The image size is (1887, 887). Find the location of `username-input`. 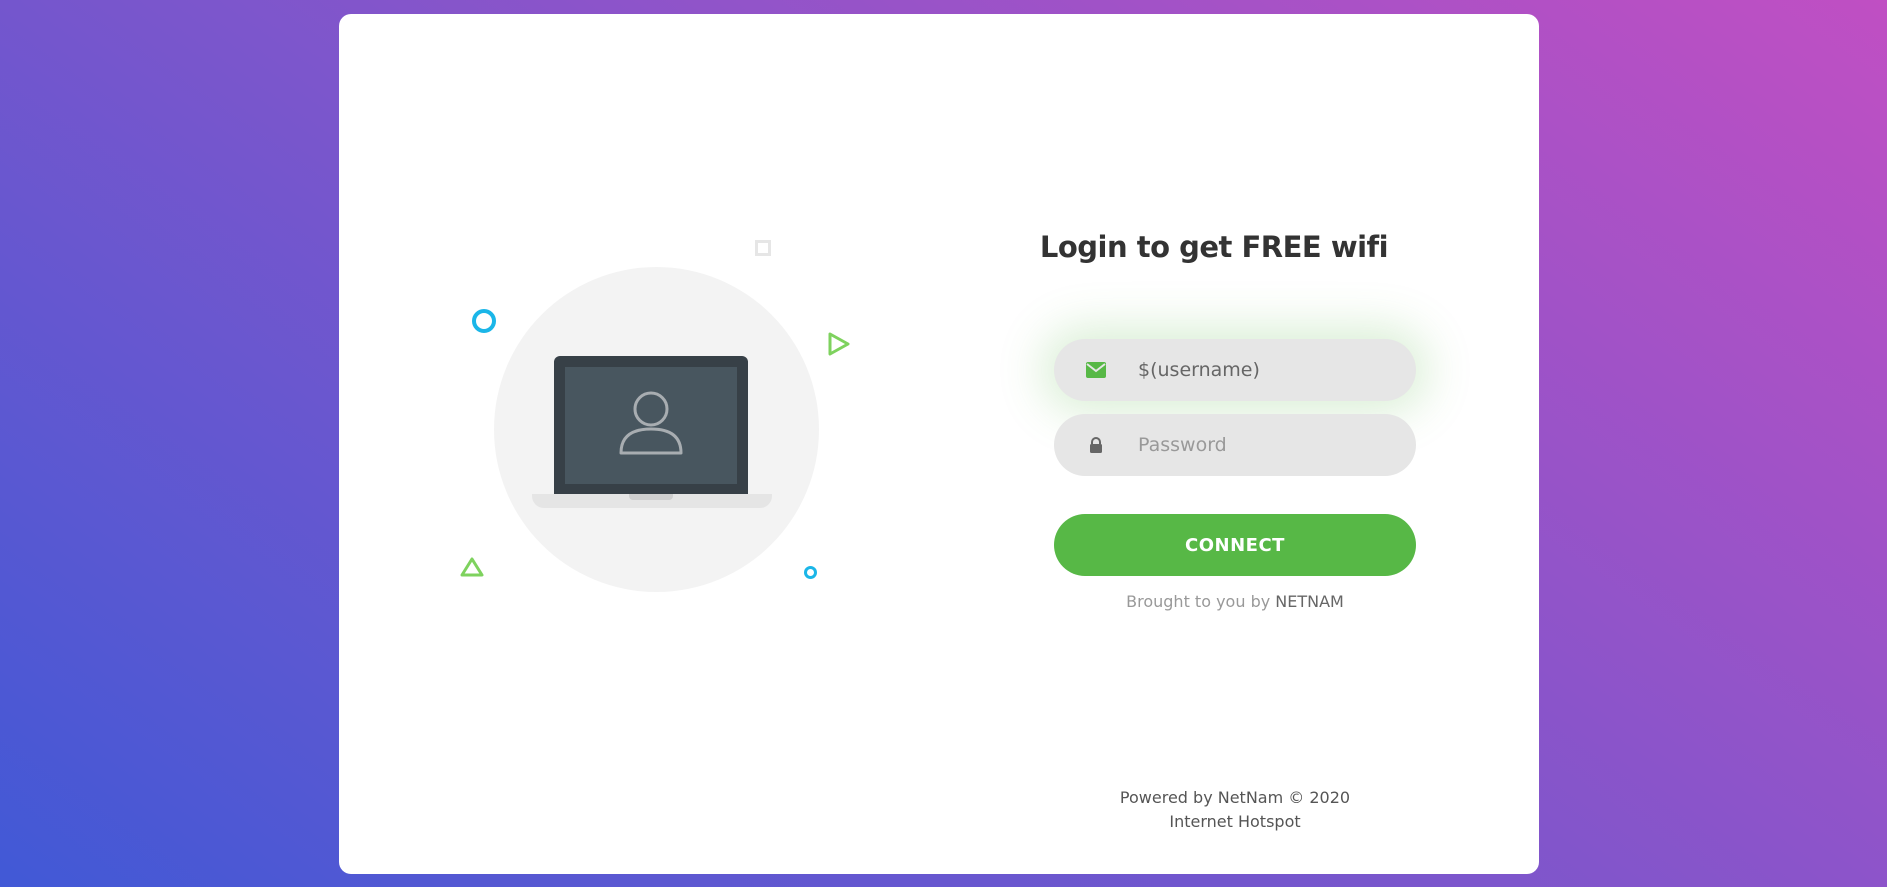

username-input is located at coordinates (1263, 370).